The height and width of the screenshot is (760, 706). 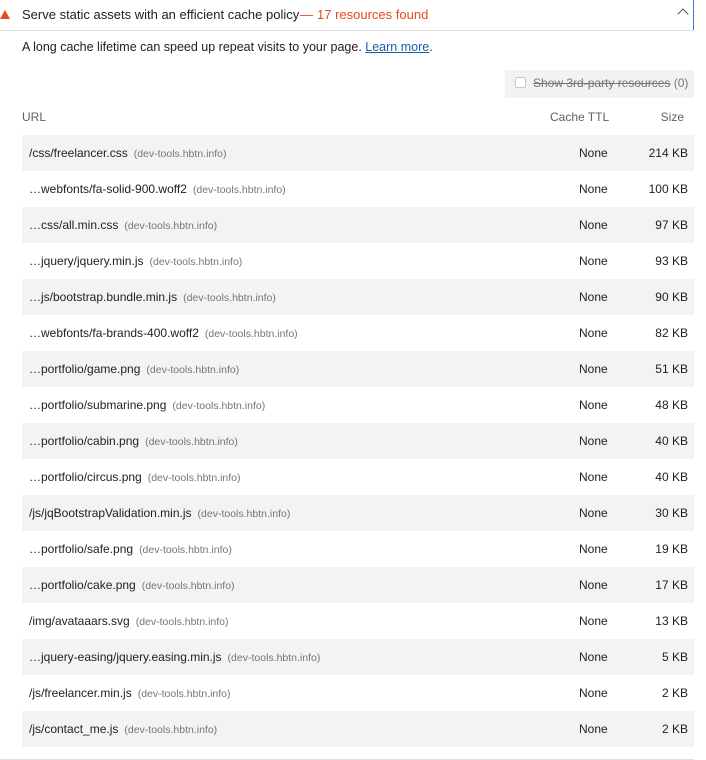 I want to click on audit-resource-count: 17 resources found, so click(x=373, y=14).